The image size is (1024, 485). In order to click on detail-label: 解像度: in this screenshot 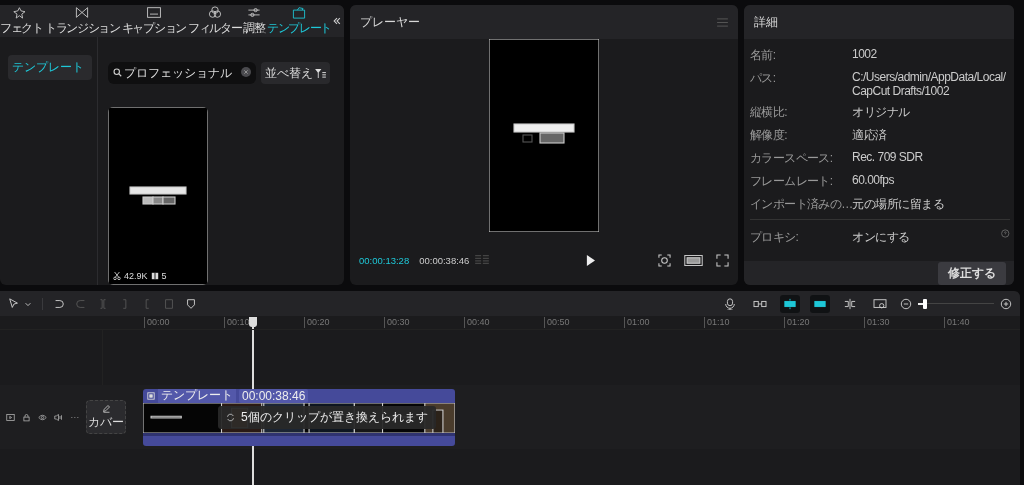, I will do `click(769, 135)`.